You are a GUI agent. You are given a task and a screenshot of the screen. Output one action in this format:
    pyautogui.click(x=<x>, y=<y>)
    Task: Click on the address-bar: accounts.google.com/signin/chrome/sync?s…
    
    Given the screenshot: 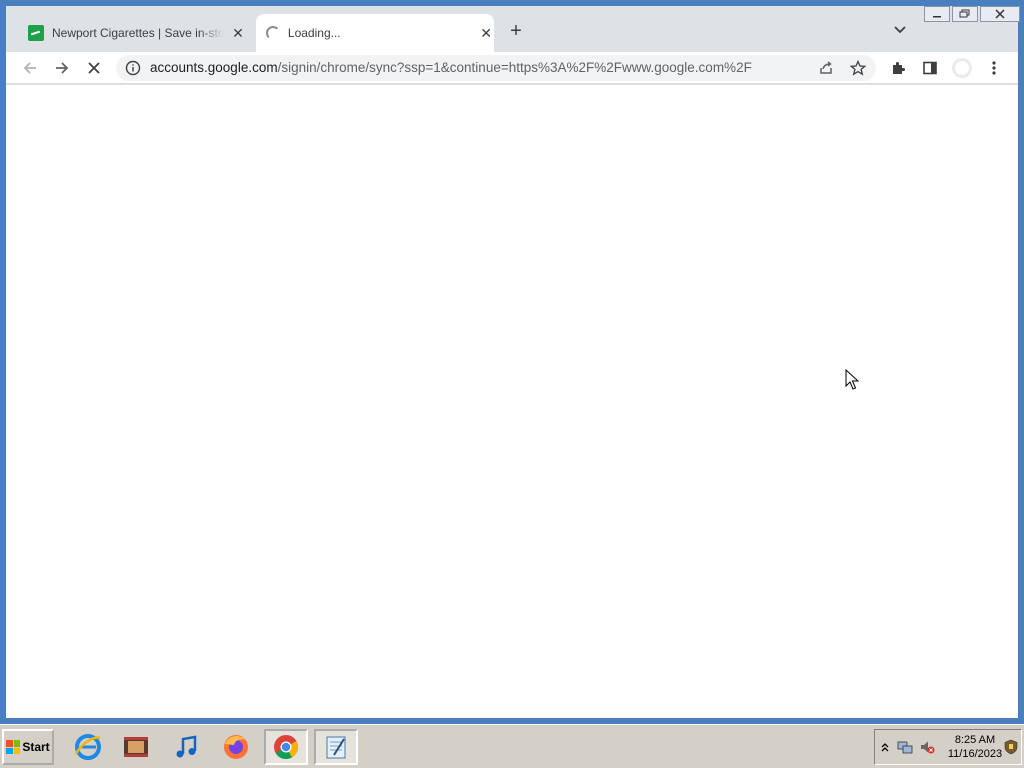 What is the action you would take?
    pyautogui.click(x=496, y=68)
    